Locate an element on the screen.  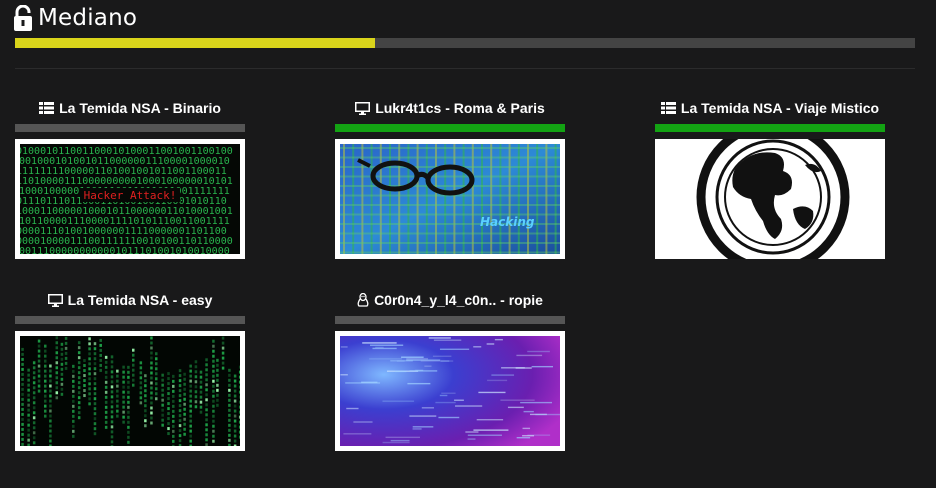
machine-card: La Temida NSA - easy is located at coordinates (130, 370).